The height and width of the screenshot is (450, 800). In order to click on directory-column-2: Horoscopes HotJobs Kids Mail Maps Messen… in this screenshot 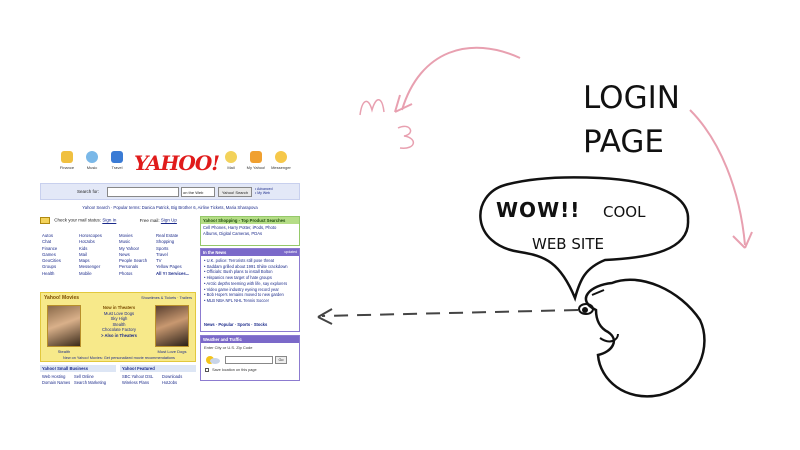, I will do `click(99, 255)`.